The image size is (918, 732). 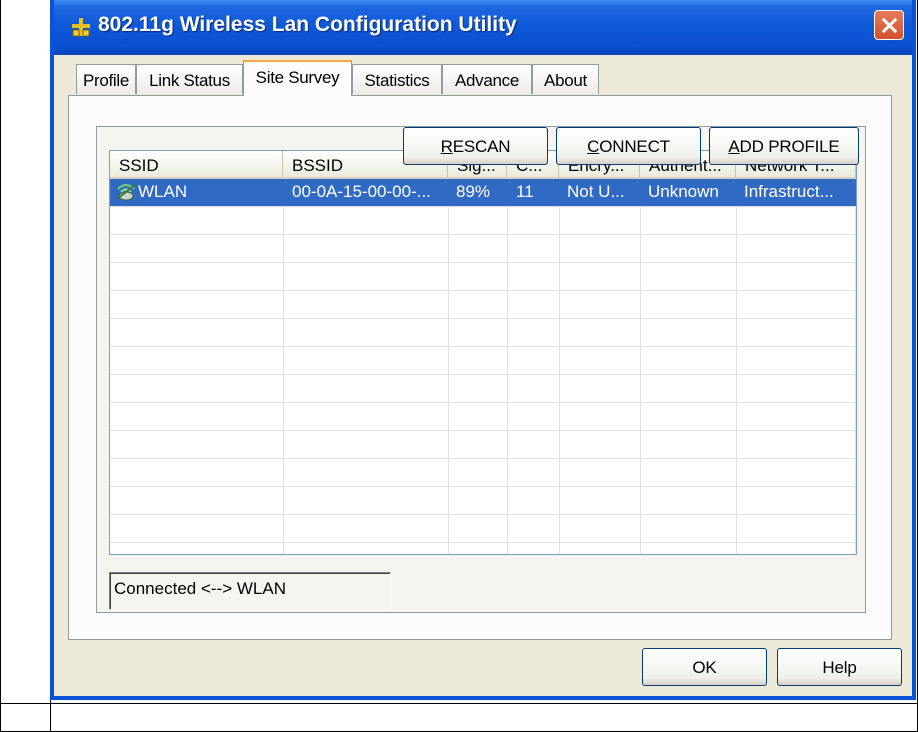 I want to click on tab-advance: Advance, so click(x=487, y=79).